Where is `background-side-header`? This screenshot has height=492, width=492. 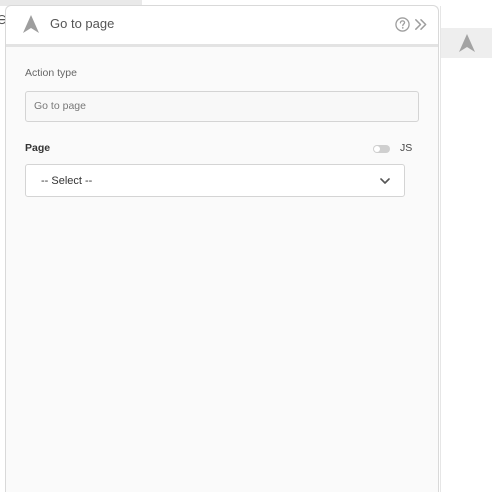
background-side-header is located at coordinates (466, 43).